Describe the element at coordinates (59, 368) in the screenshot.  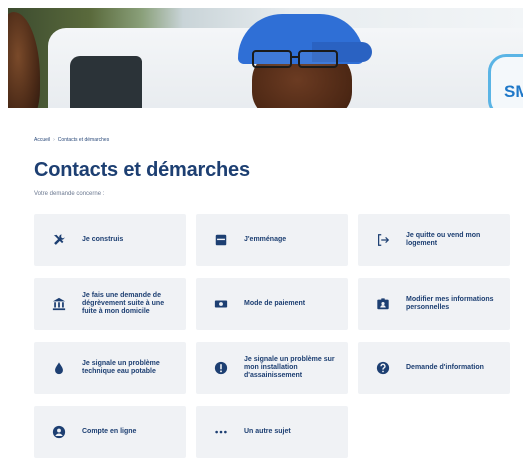
I see `water-drop-icon` at that location.